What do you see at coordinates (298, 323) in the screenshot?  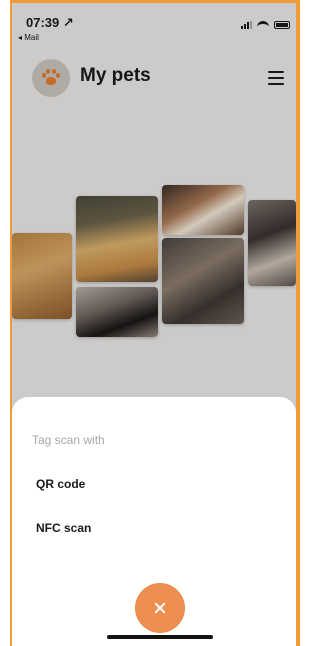 I see `frame-right-border` at bounding box center [298, 323].